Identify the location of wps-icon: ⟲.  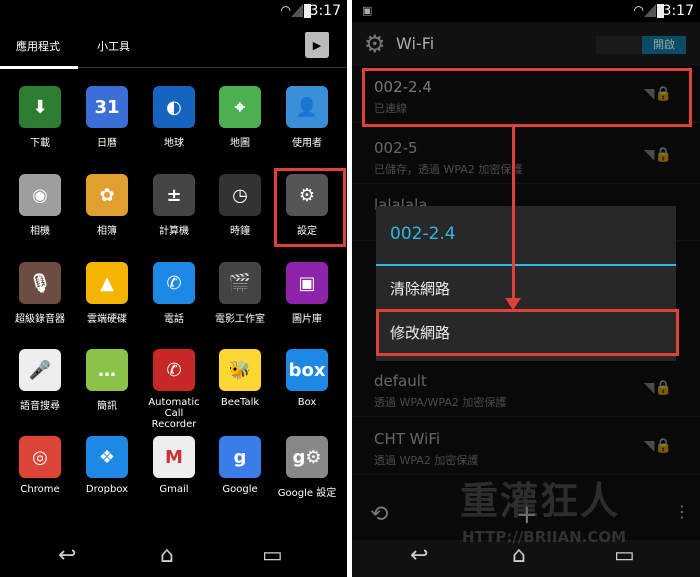
(379, 514).